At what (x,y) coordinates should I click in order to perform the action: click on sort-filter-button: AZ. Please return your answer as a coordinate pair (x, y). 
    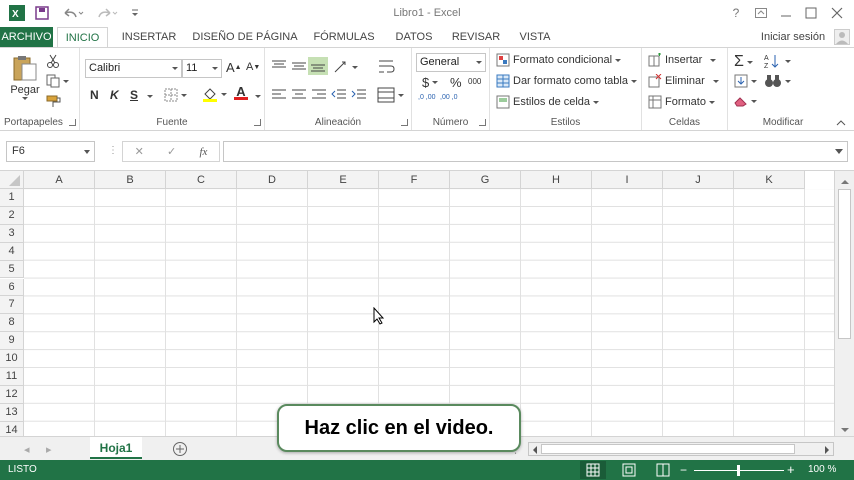
    Looking at the image, I should click on (777, 61).